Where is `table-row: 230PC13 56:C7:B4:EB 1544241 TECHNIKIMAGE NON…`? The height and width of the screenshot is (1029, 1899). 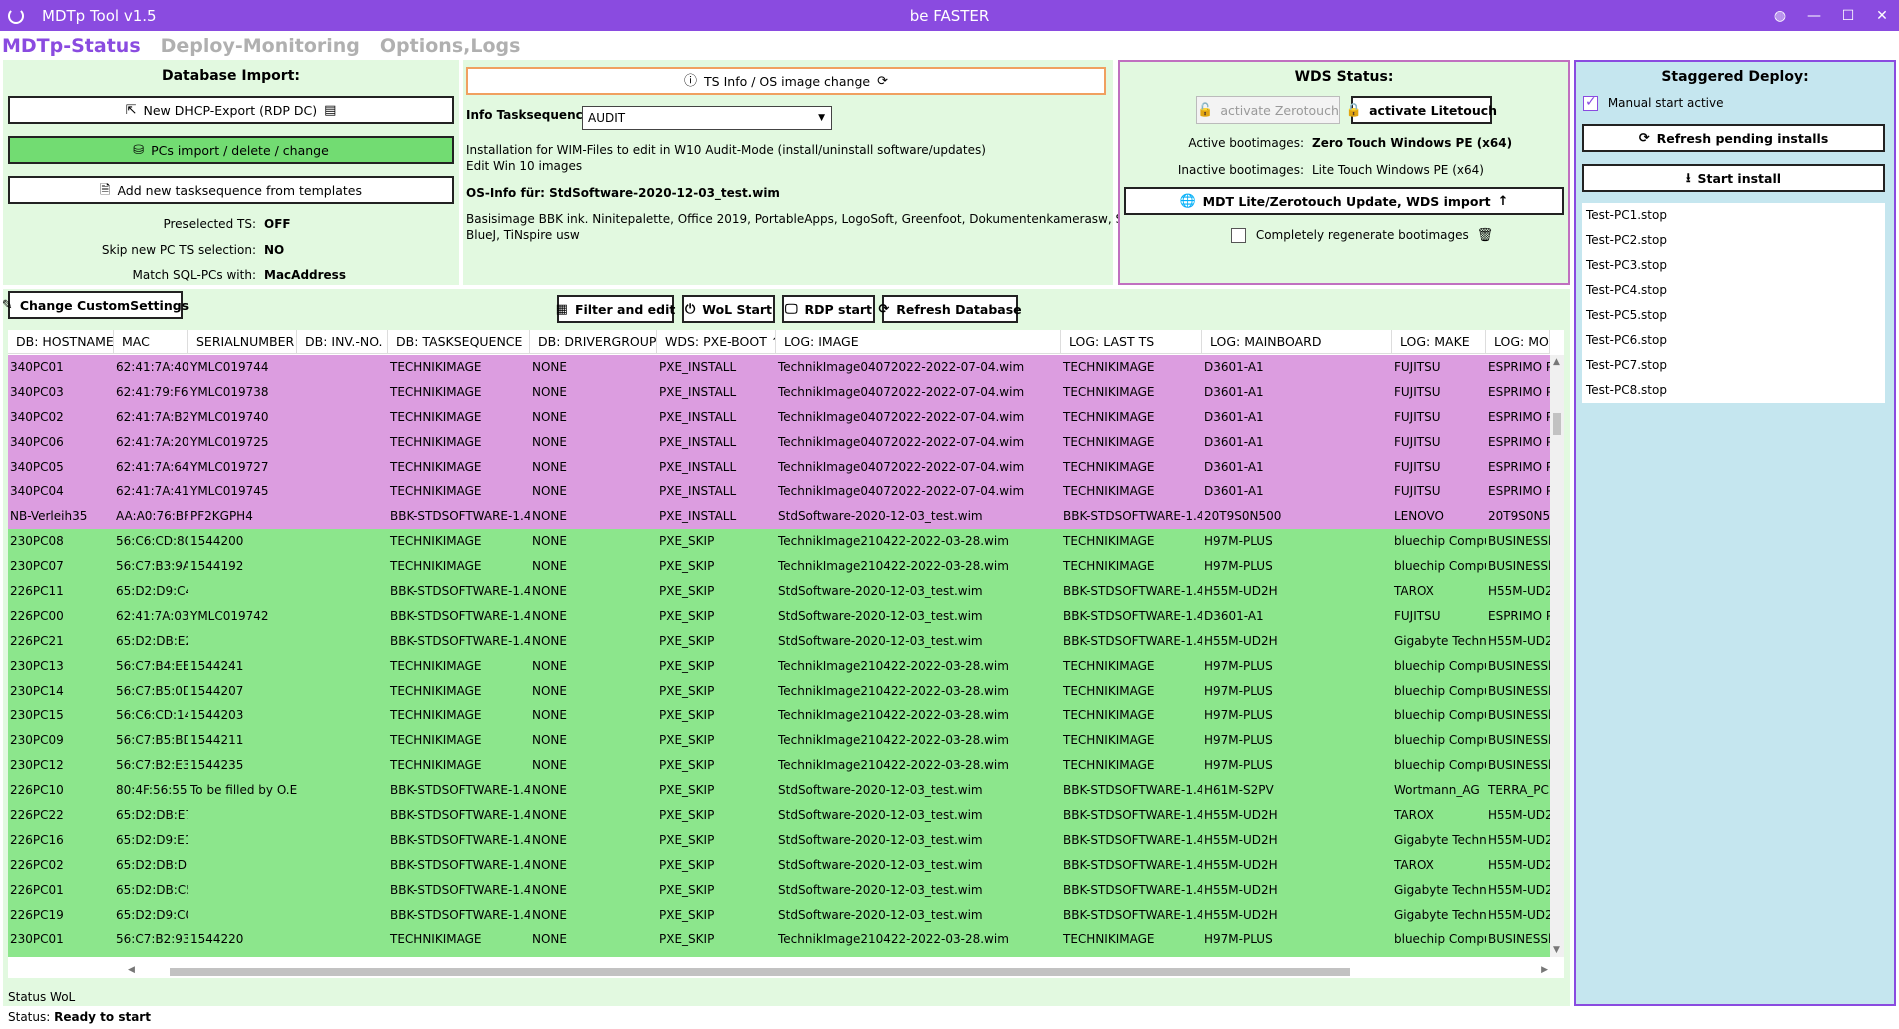
table-row: 230PC13 56:C7:B4:EB 1544241 TECHNIKIMAGE NON… is located at coordinates (779, 666).